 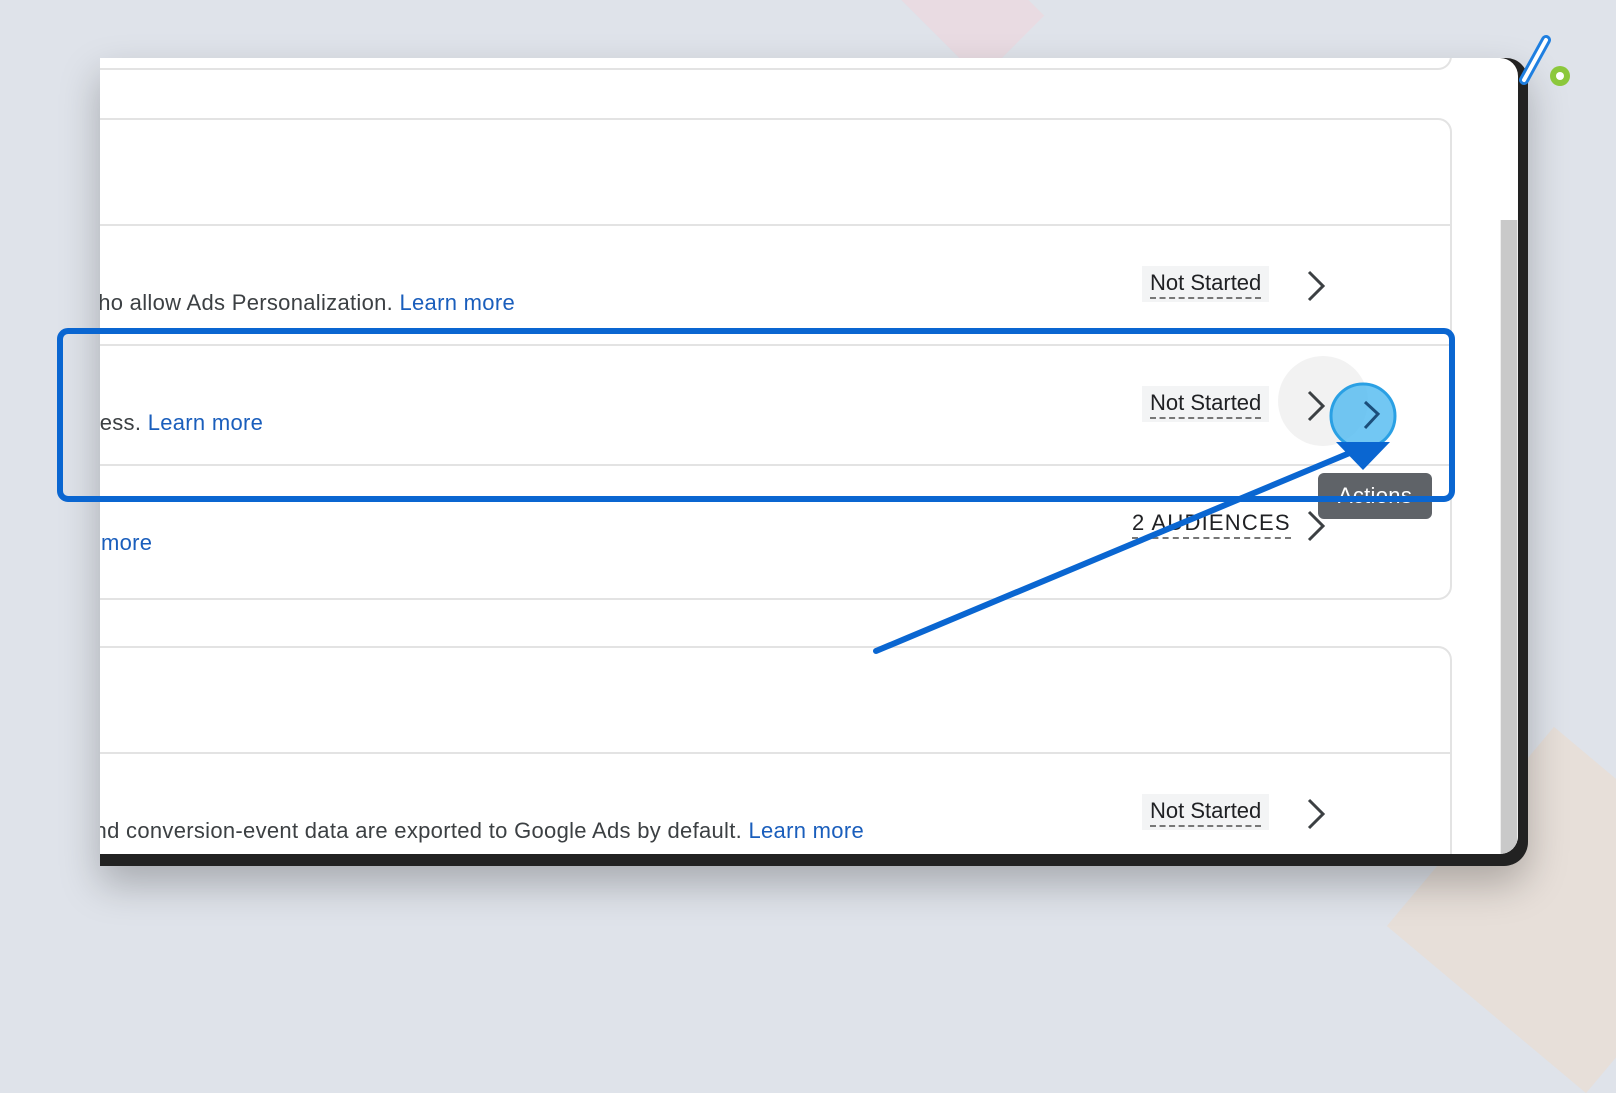 I want to click on row-description: iness. Learn more, so click(x=182, y=422).